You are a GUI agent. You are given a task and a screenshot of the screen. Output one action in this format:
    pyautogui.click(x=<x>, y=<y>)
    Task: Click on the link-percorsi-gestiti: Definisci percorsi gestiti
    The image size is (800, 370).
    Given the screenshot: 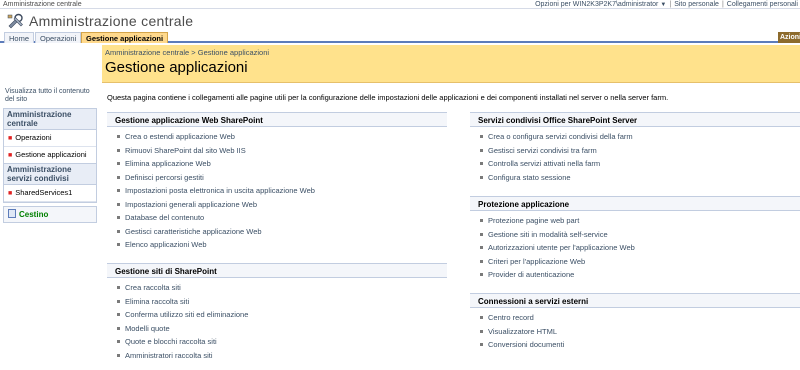 What is the action you would take?
    pyautogui.click(x=282, y=178)
    